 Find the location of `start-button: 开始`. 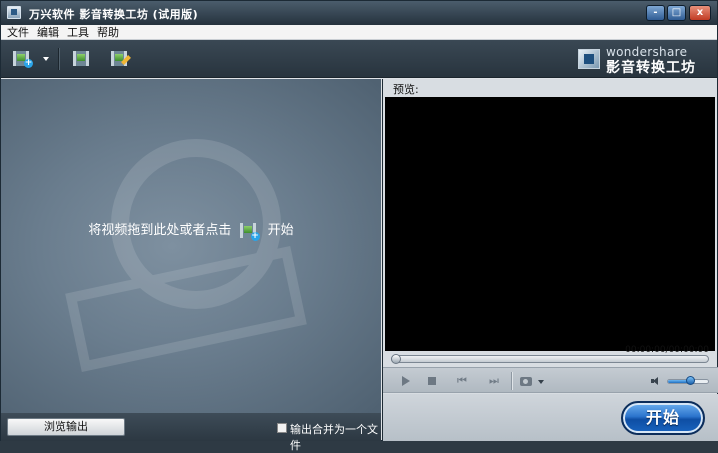

start-button: 开始 is located at coordinates (663, 418).